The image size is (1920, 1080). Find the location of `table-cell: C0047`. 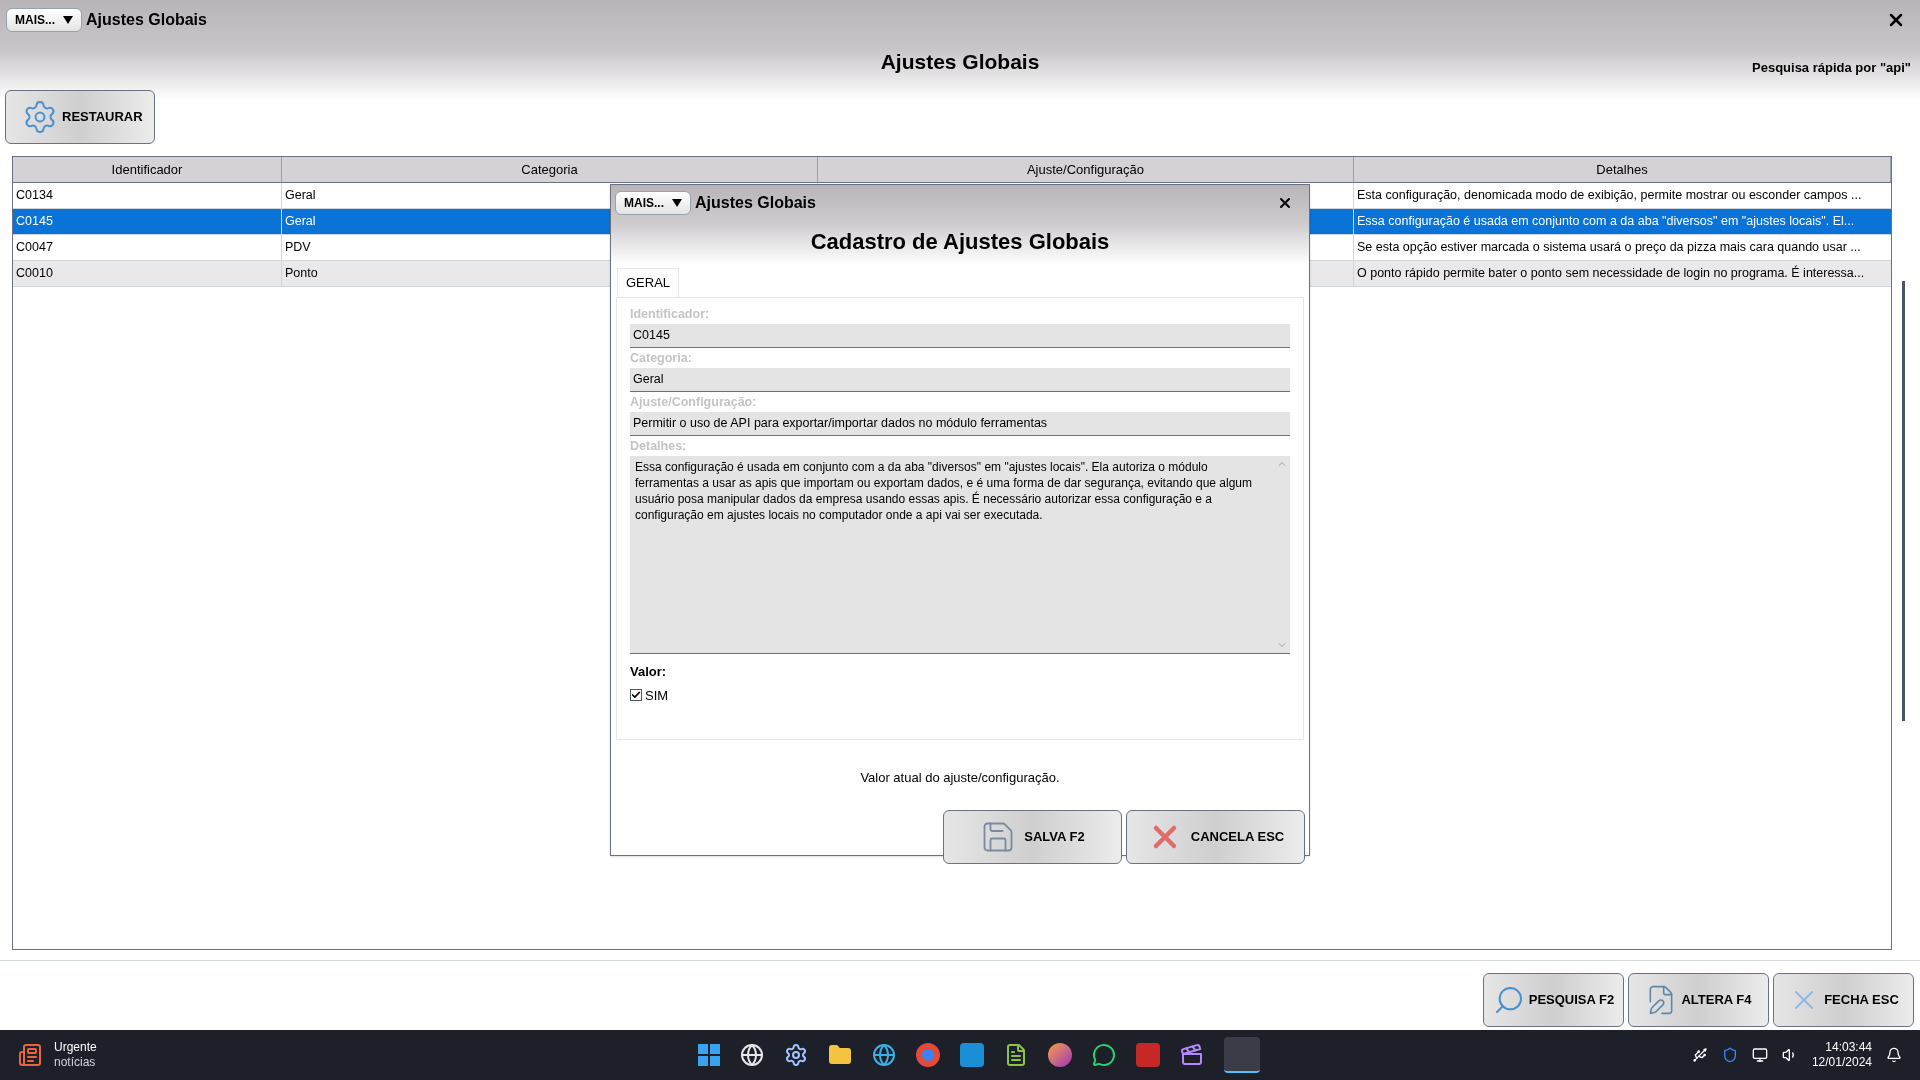

table-cell: C0047 is located at coordinates (147, 247).